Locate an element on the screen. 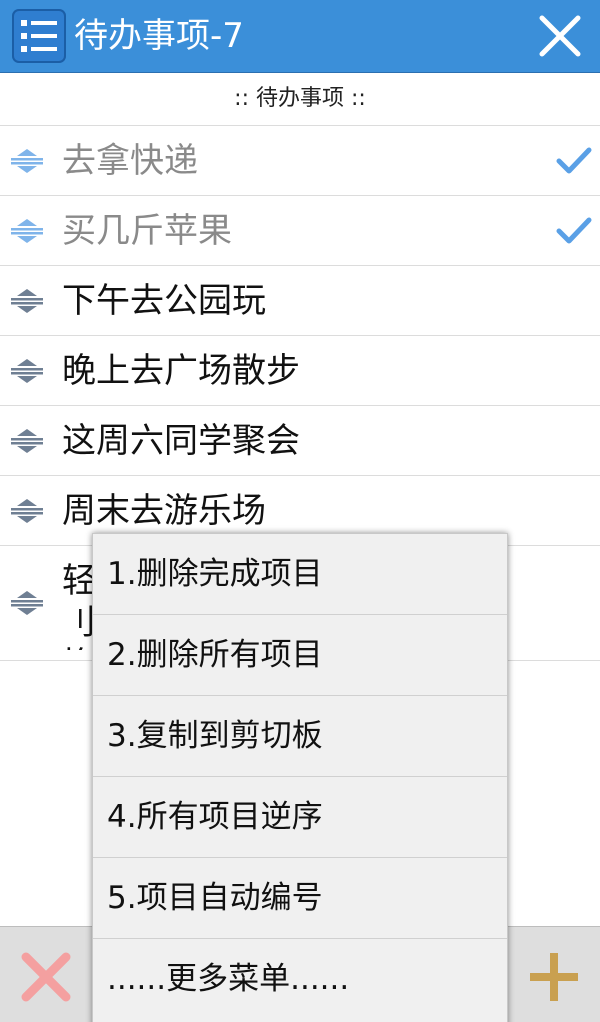 Image resolution: width=600 pixels, height=1022 pixels. todo-item: 买几斤苹果 is located at coordinates (300, 231).